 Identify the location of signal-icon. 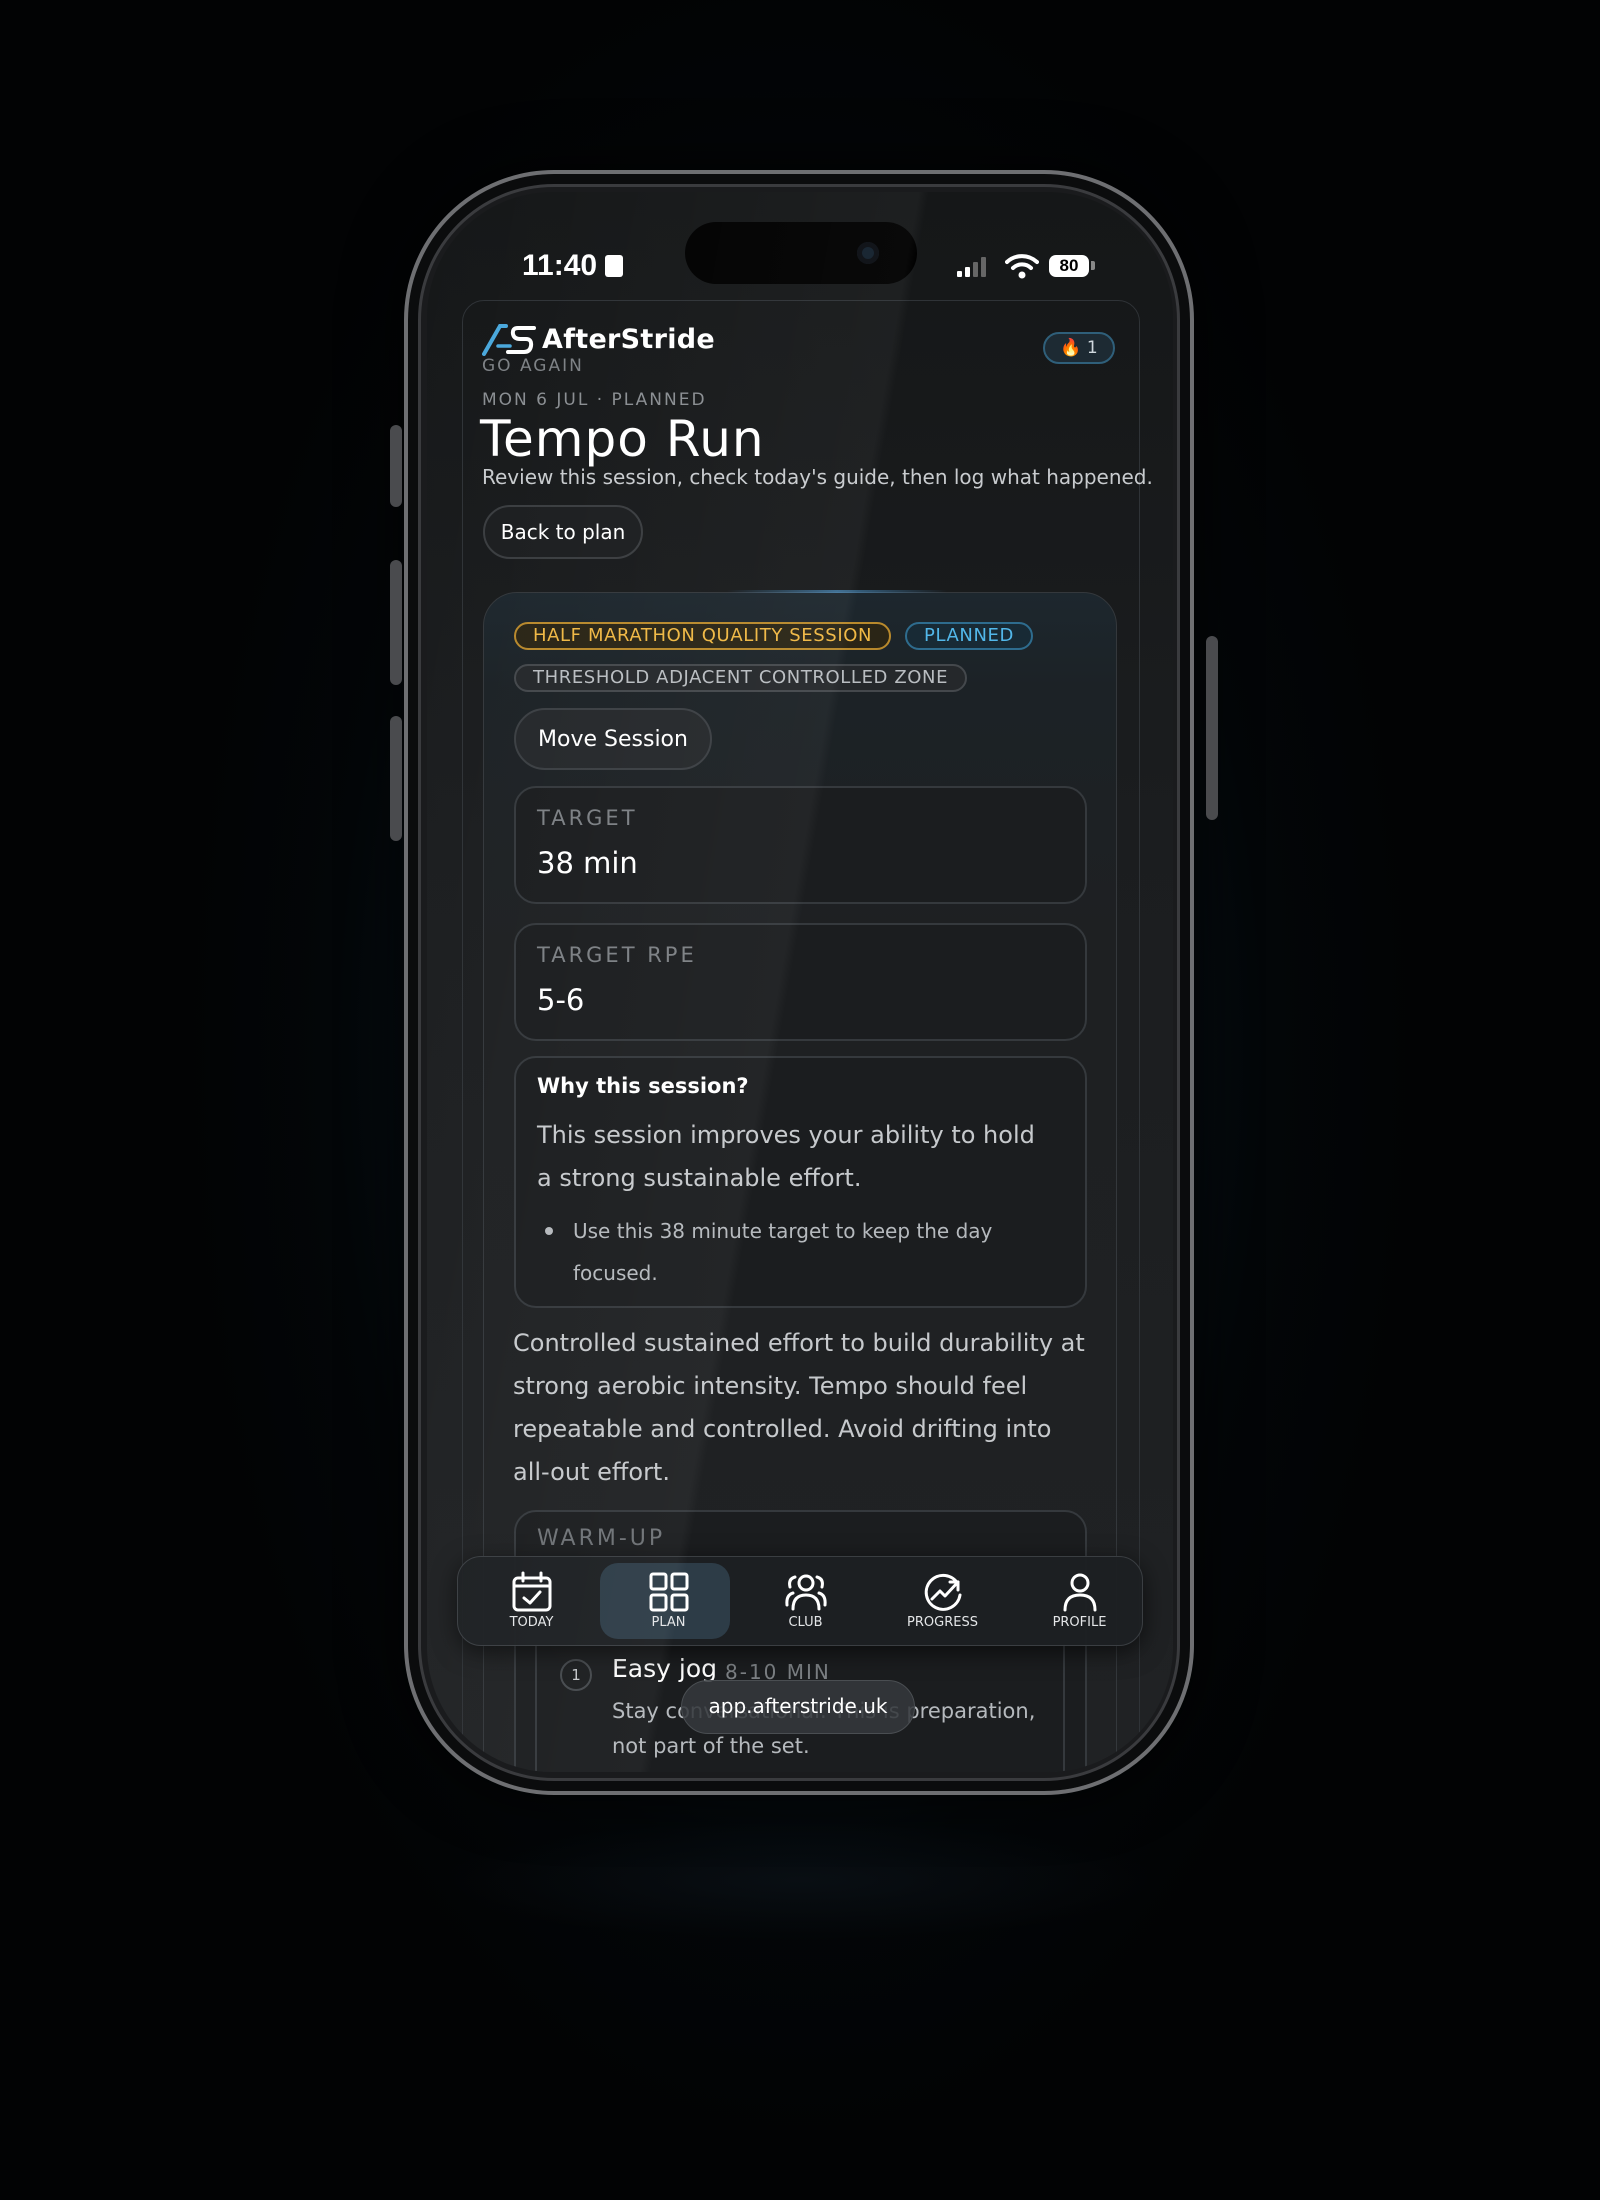
(973, 267).